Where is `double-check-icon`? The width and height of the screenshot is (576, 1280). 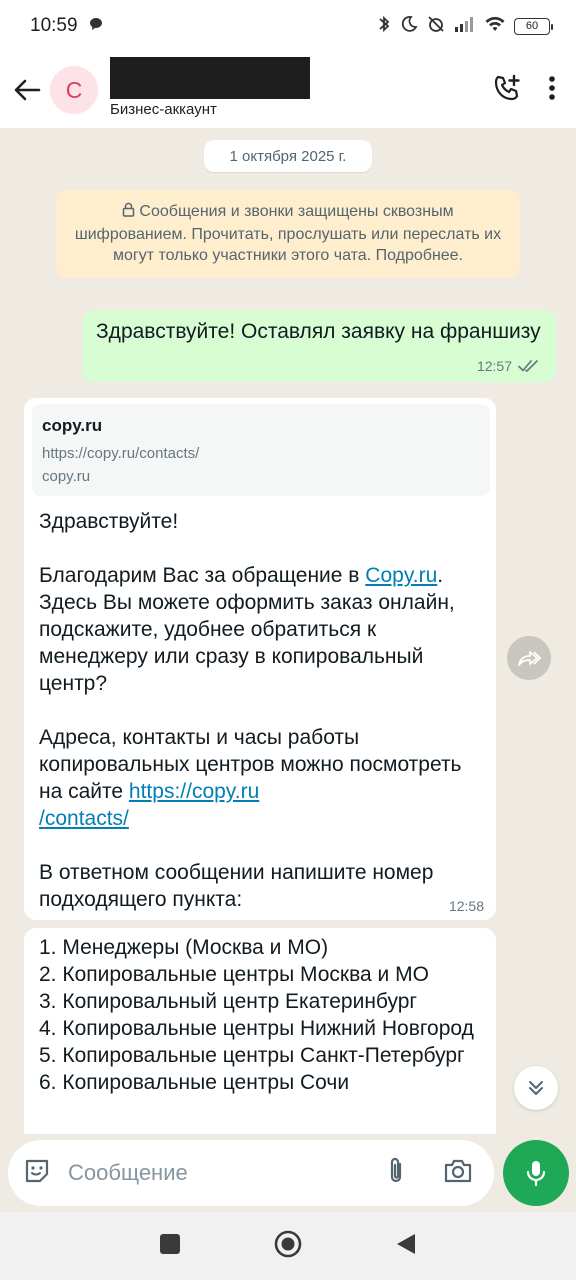
double-check-icon is located at coordinates (528, 366).